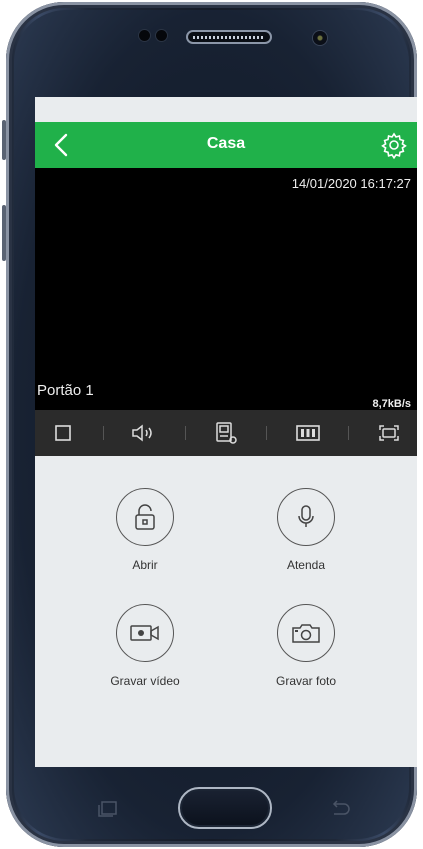  I want to click on stream-quality-button, so click(308, 433).